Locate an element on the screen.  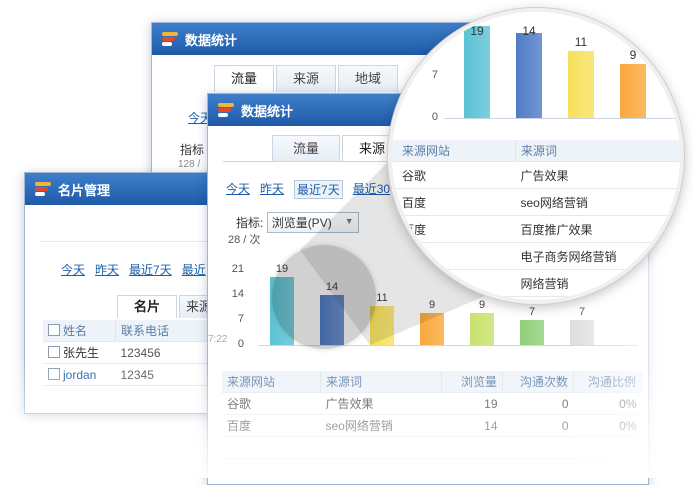
metric-label: 指标: is located at coordinates (250, 223).